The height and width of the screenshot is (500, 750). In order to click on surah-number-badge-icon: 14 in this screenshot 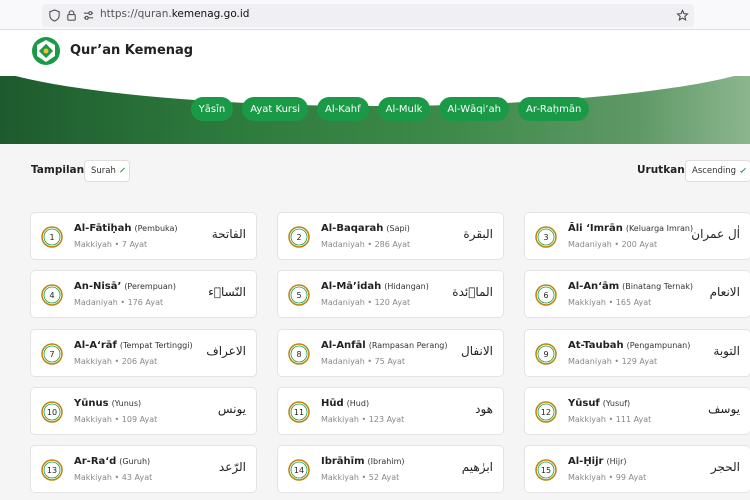, I will do `click(299, 470)`.